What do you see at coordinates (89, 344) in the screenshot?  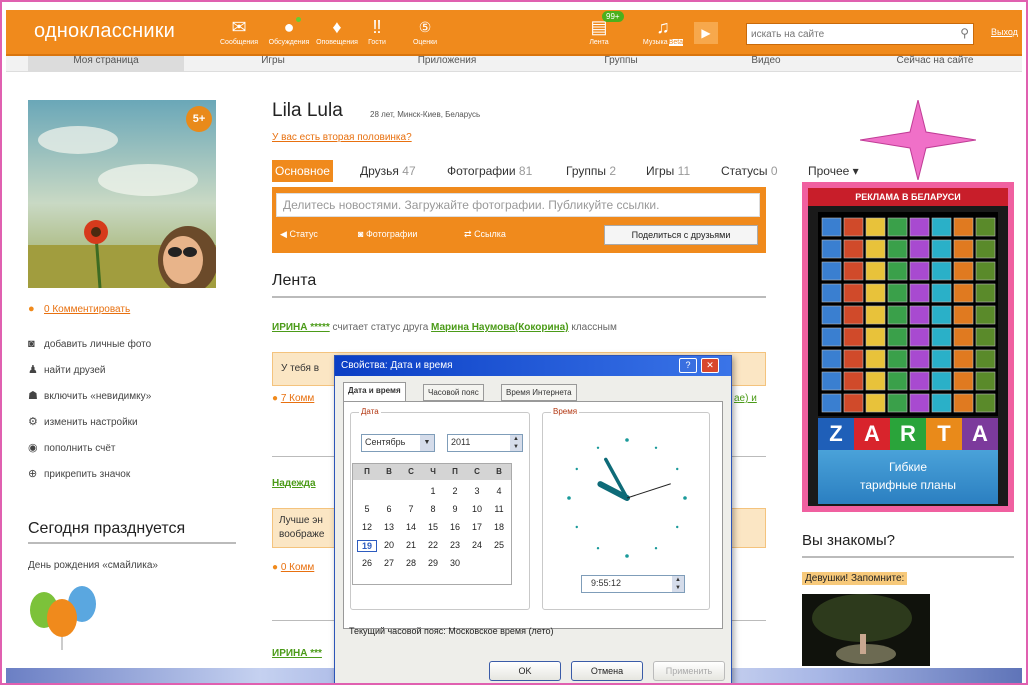 I see `action-add-photos: ◙ добавить личные фото` at bounding box center [89, 344].